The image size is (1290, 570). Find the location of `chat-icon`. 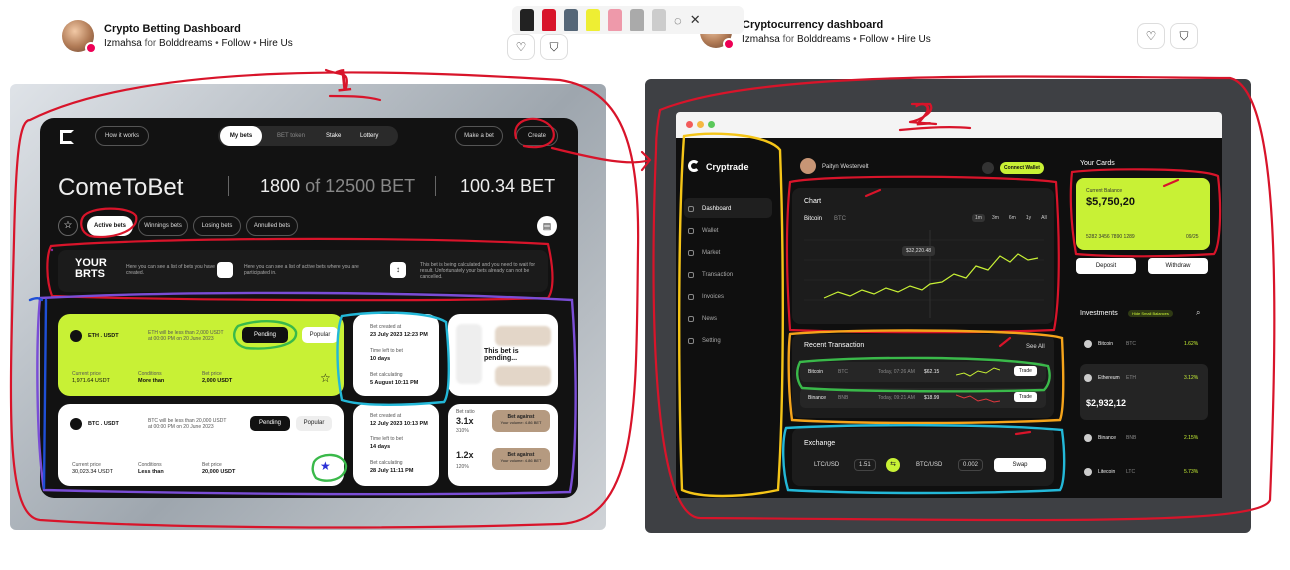

chat-icon is located at coordinates (988, 168).